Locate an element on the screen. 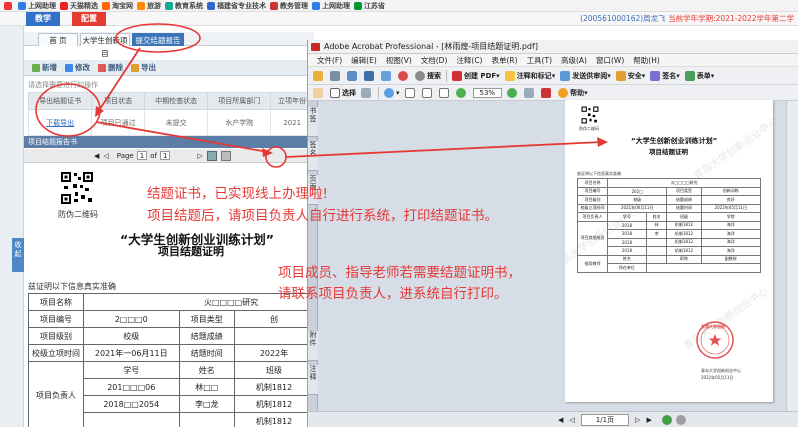 This screenshot has height=427, width=798. annotation-text: 请联系项目负责人，进系统自行打印。 is located at coordinates (393, 294).